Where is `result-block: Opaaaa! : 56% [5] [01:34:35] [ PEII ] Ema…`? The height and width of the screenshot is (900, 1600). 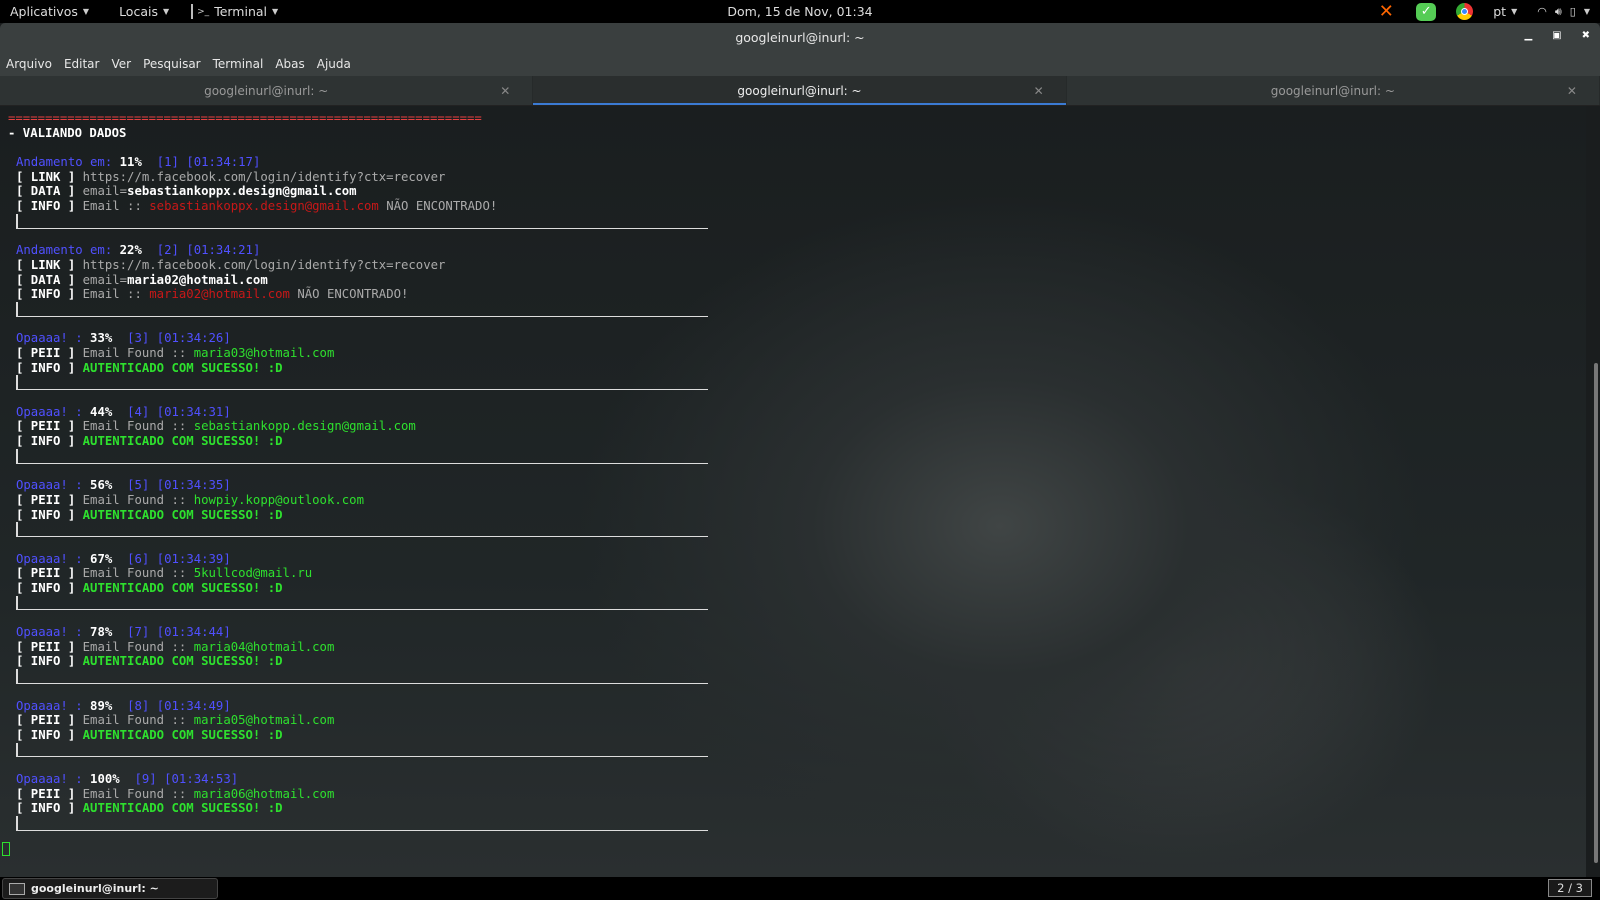
result-block: Opaaaa! : 56% [5] [01:34:35] [ PEII ] Ema… is located at coordinates (801, 514).